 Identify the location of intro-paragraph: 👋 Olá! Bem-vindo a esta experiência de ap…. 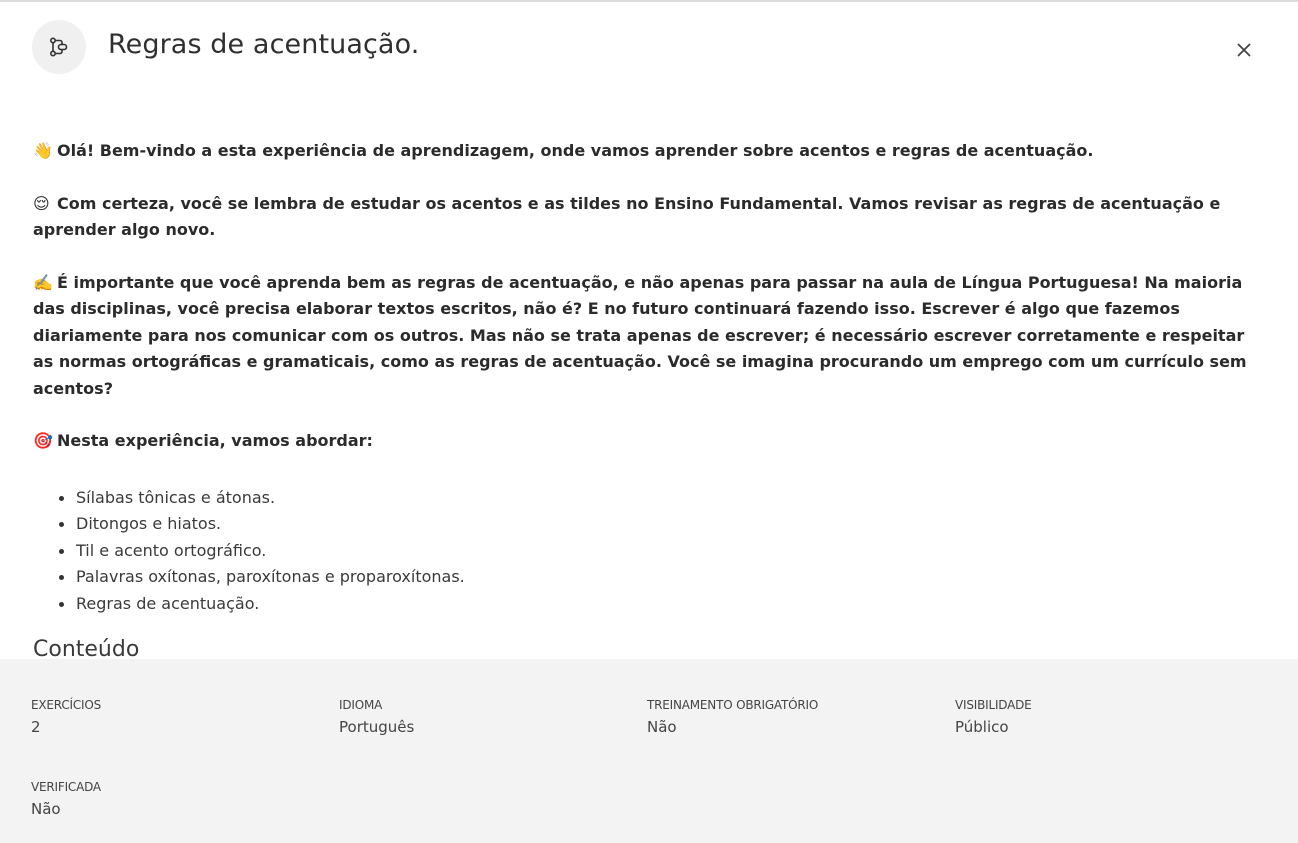
(645, 151).